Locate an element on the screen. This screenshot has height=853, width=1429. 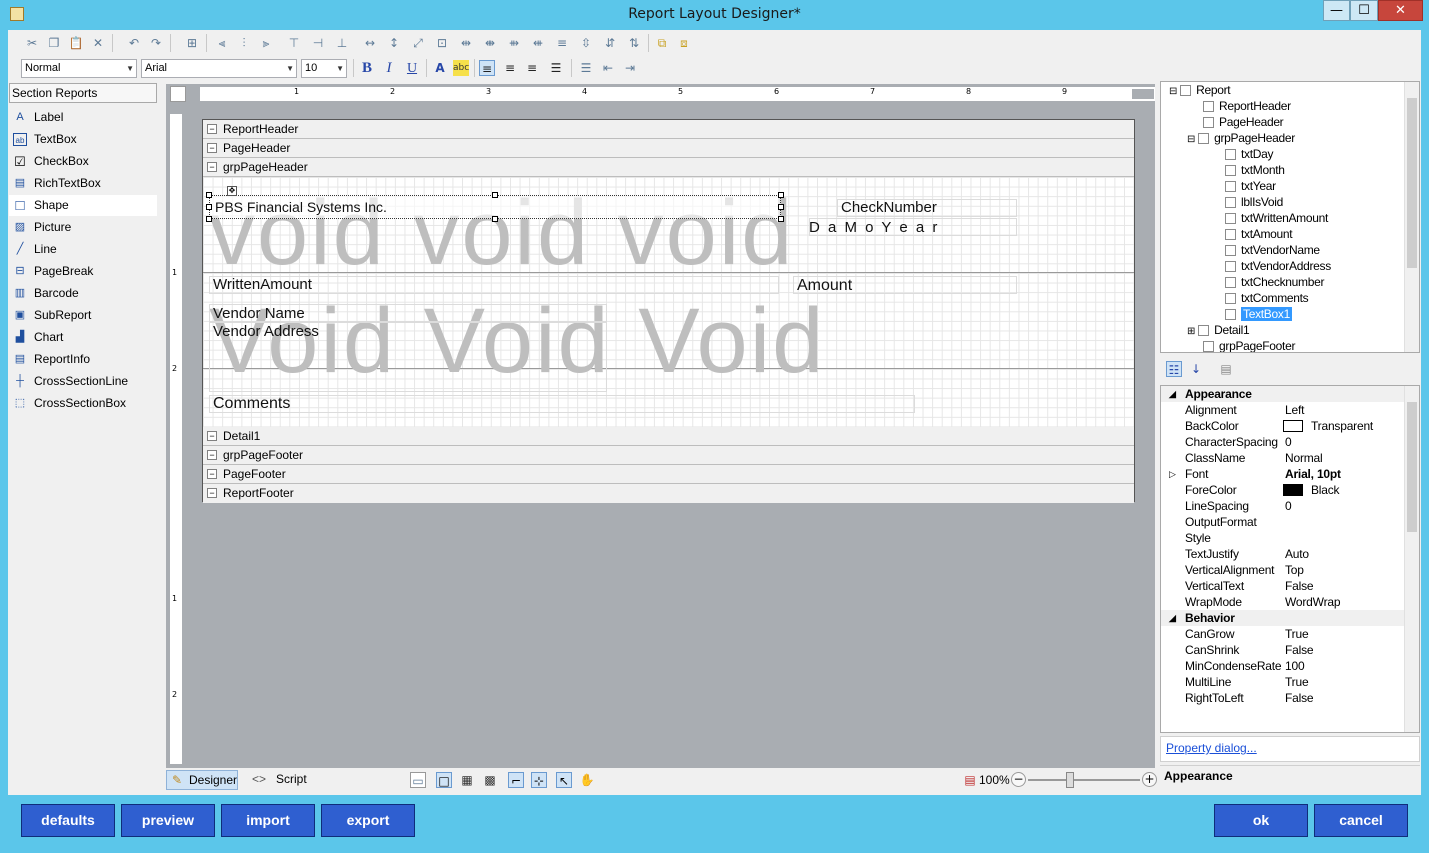
align-lefts-icon: ⫷ is located at coordinates (222, 43).